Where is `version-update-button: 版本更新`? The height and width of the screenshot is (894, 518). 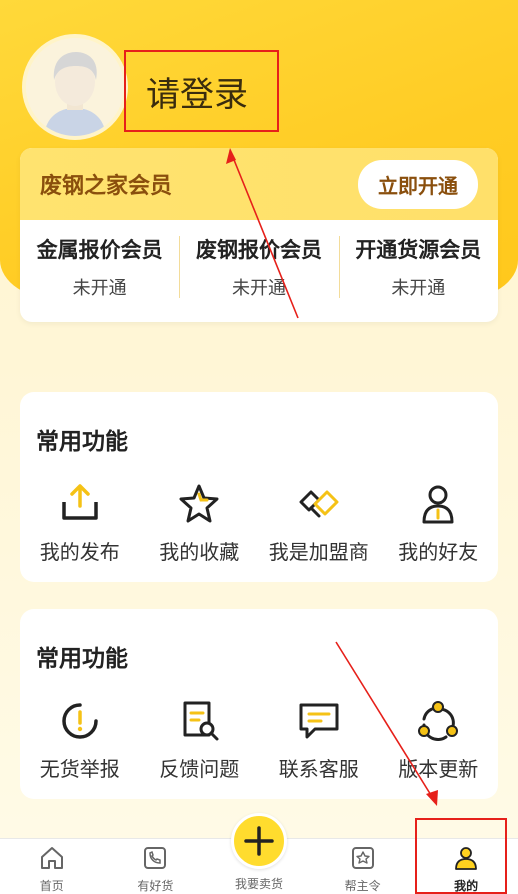 version-update-button: 版本更新 is located at coordinates (439, 740).